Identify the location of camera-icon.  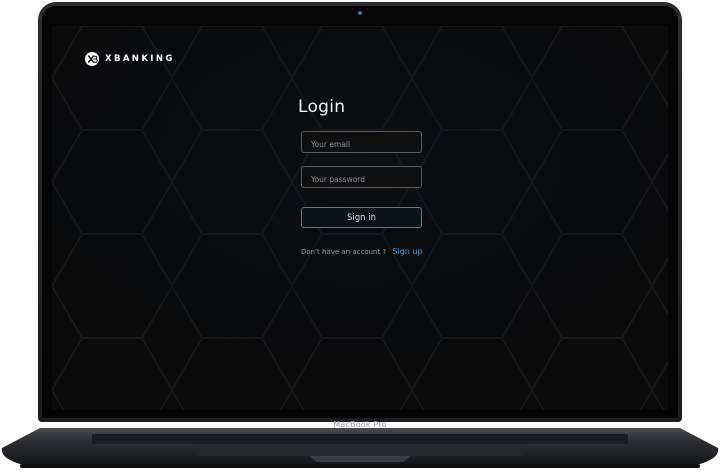
(360, 13).